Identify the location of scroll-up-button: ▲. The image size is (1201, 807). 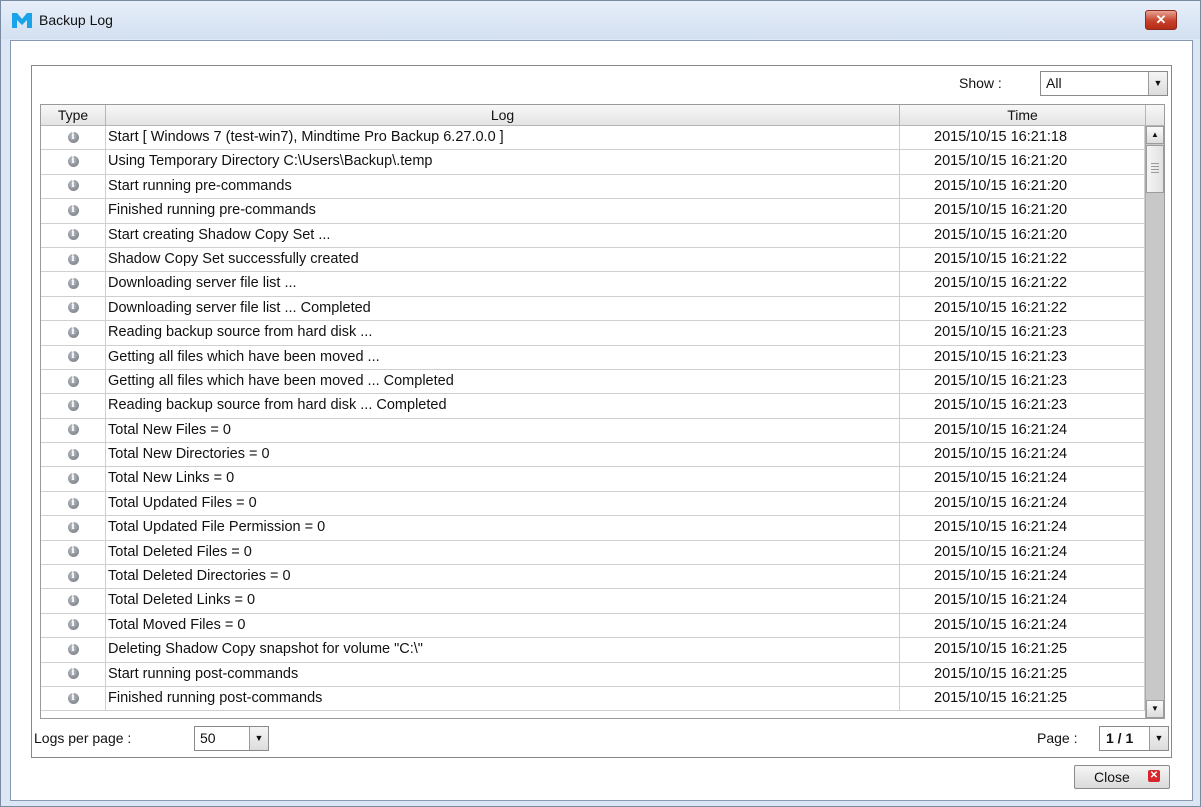
(1155, 135).